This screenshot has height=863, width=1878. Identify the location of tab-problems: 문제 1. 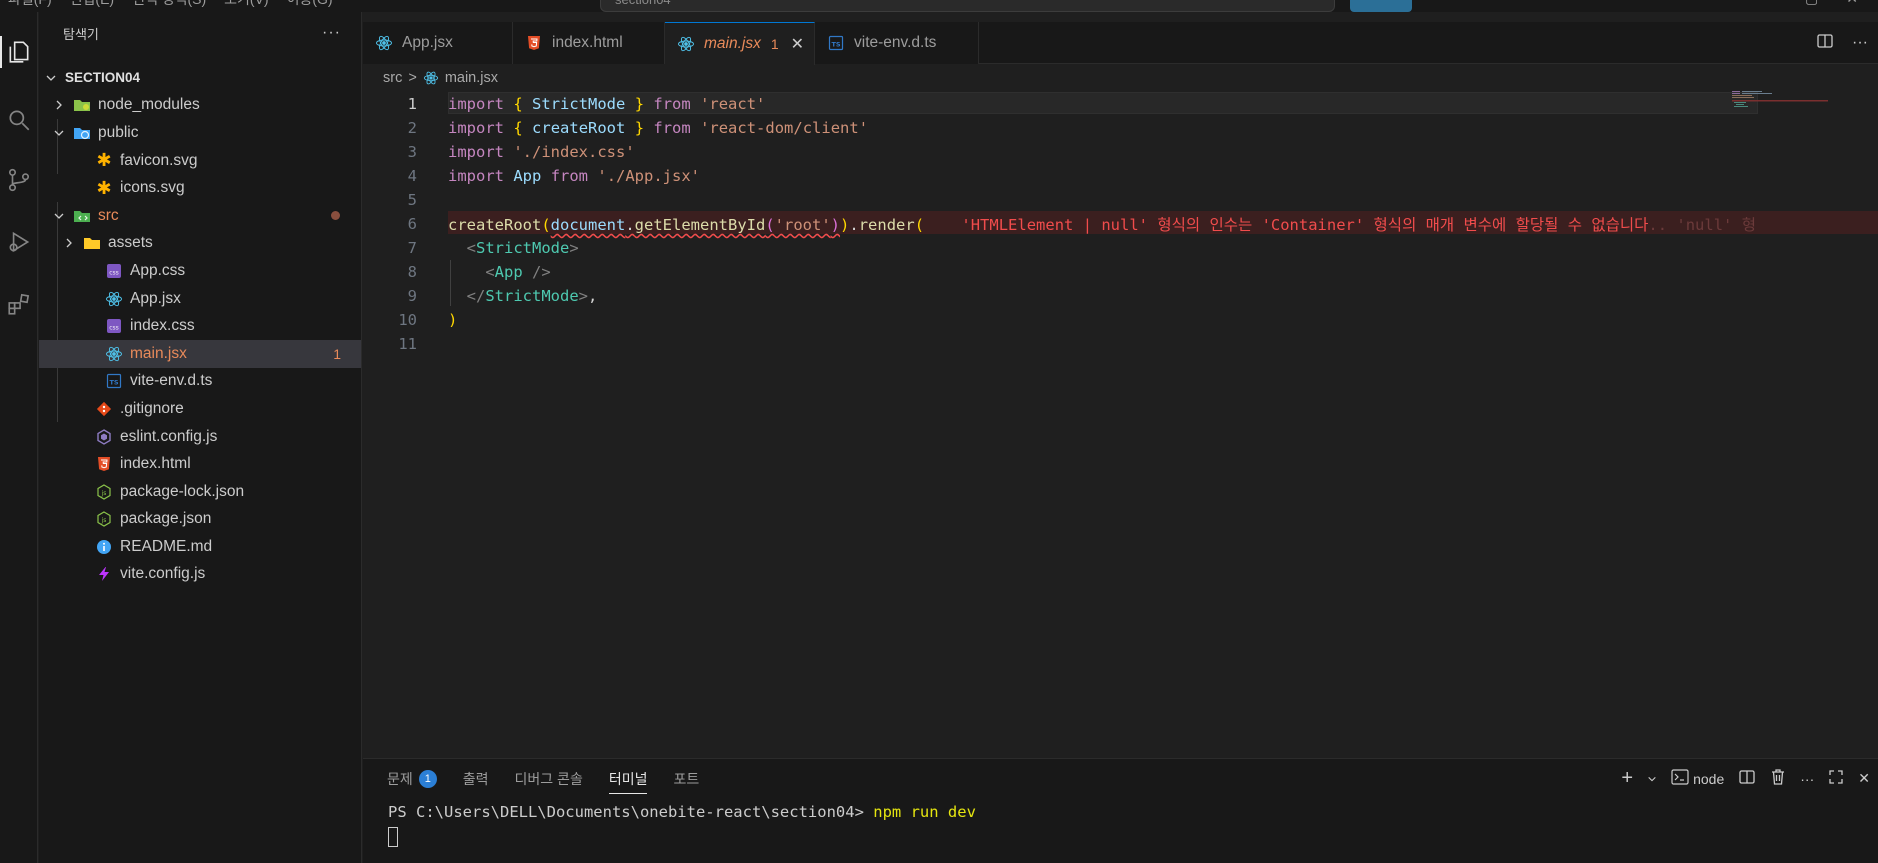
(412, 779).